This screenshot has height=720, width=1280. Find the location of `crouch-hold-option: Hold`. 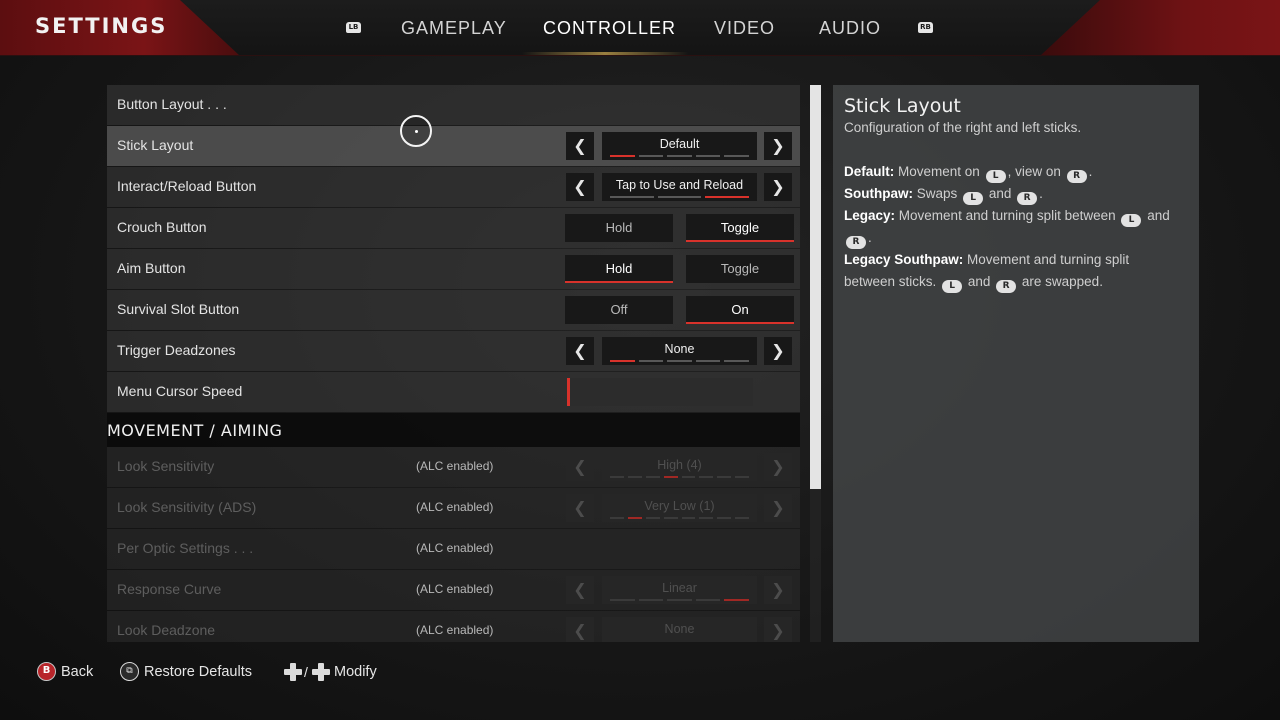

crouch-hold-option: Hold is located at coordinates (619, 228).